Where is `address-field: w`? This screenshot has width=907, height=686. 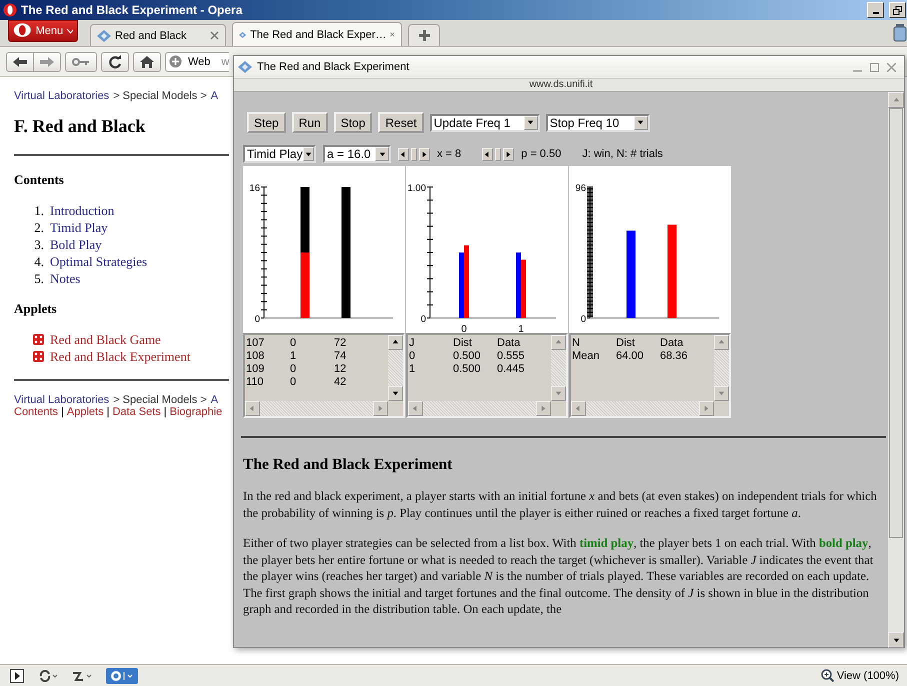
address-field: w is located at coordinates (224, 62).